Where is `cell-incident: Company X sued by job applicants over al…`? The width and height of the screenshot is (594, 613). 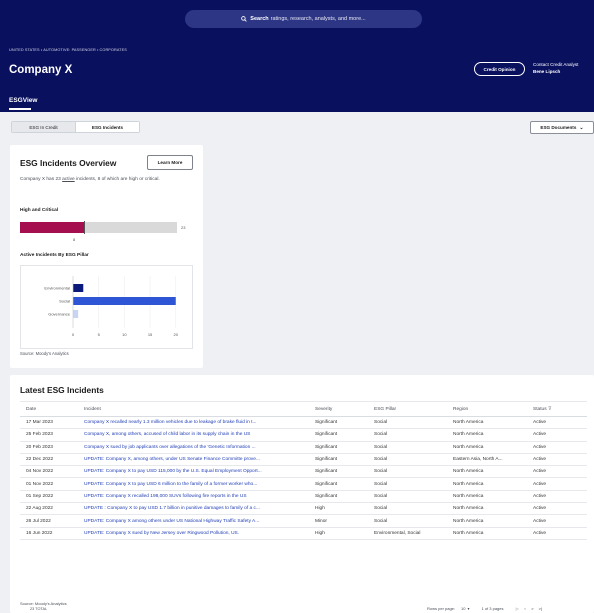
cell-incident: Company X sued by job applicants over al… is located at coordinates (193, 447).